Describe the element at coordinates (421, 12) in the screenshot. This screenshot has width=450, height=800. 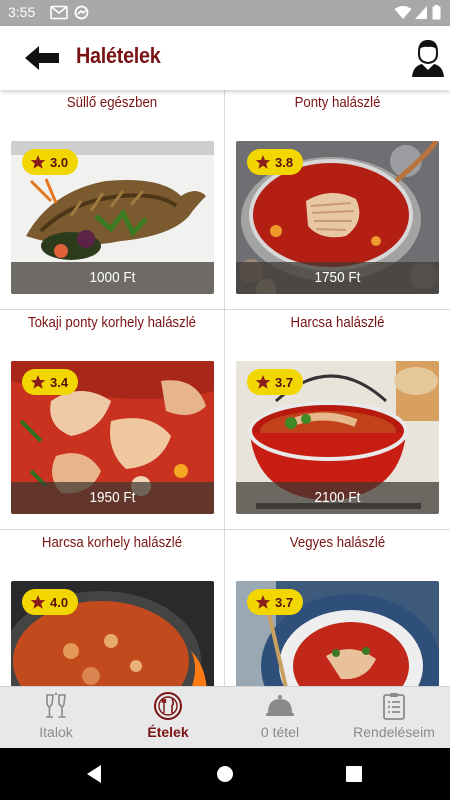
I see `signal-icon` at that location.